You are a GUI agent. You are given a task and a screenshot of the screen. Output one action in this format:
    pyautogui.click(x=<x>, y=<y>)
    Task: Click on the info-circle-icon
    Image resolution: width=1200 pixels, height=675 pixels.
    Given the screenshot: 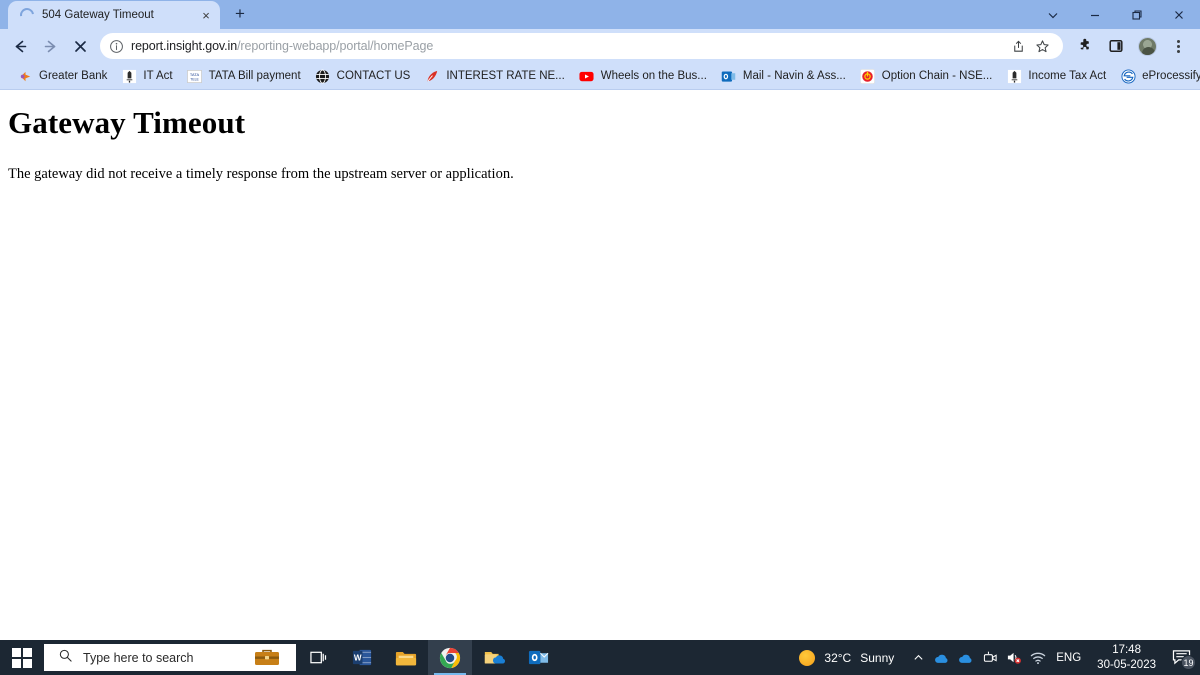 What is the action you would take?
    pyautogui.click(x=116, y=46)
    